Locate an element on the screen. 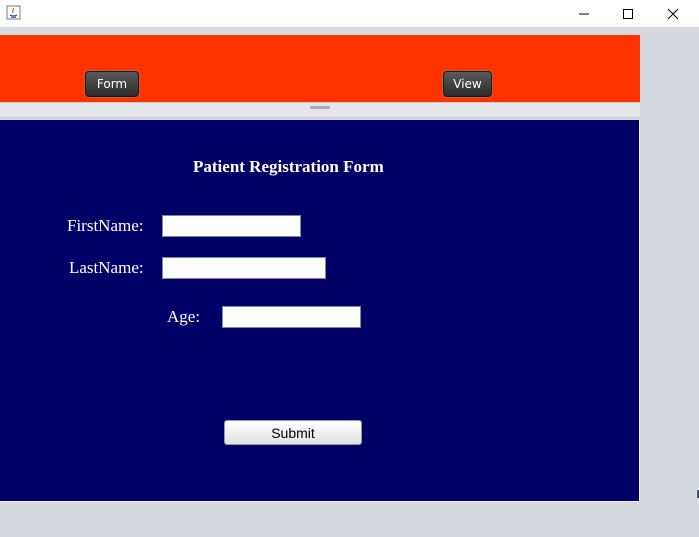 This screenshot has height=537, width=699. title-bar is located at coordinates (349, 13).